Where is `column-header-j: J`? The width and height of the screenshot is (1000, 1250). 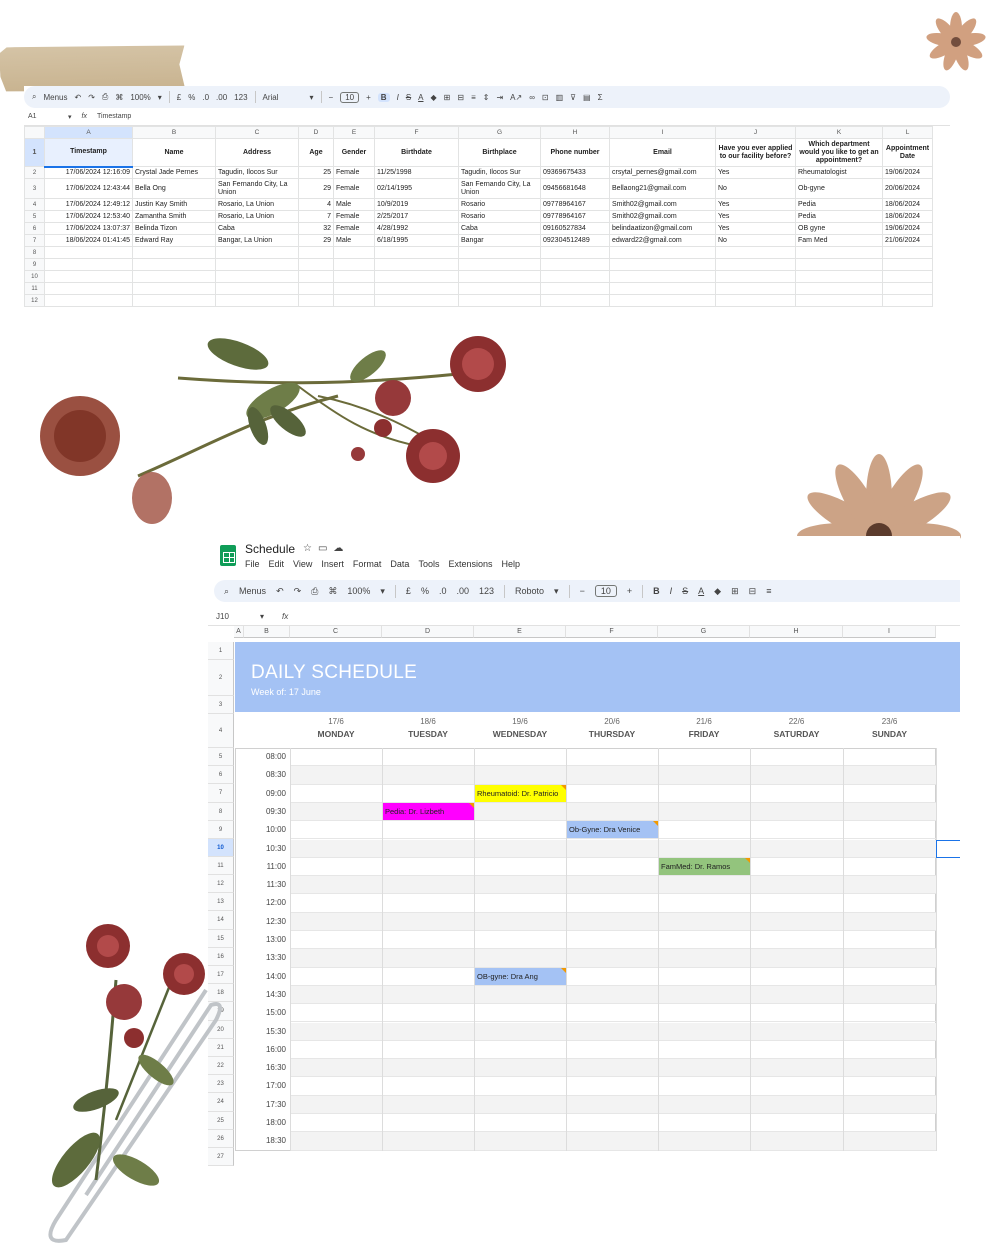
column-header-j: J is located at coordinates (755, 132).